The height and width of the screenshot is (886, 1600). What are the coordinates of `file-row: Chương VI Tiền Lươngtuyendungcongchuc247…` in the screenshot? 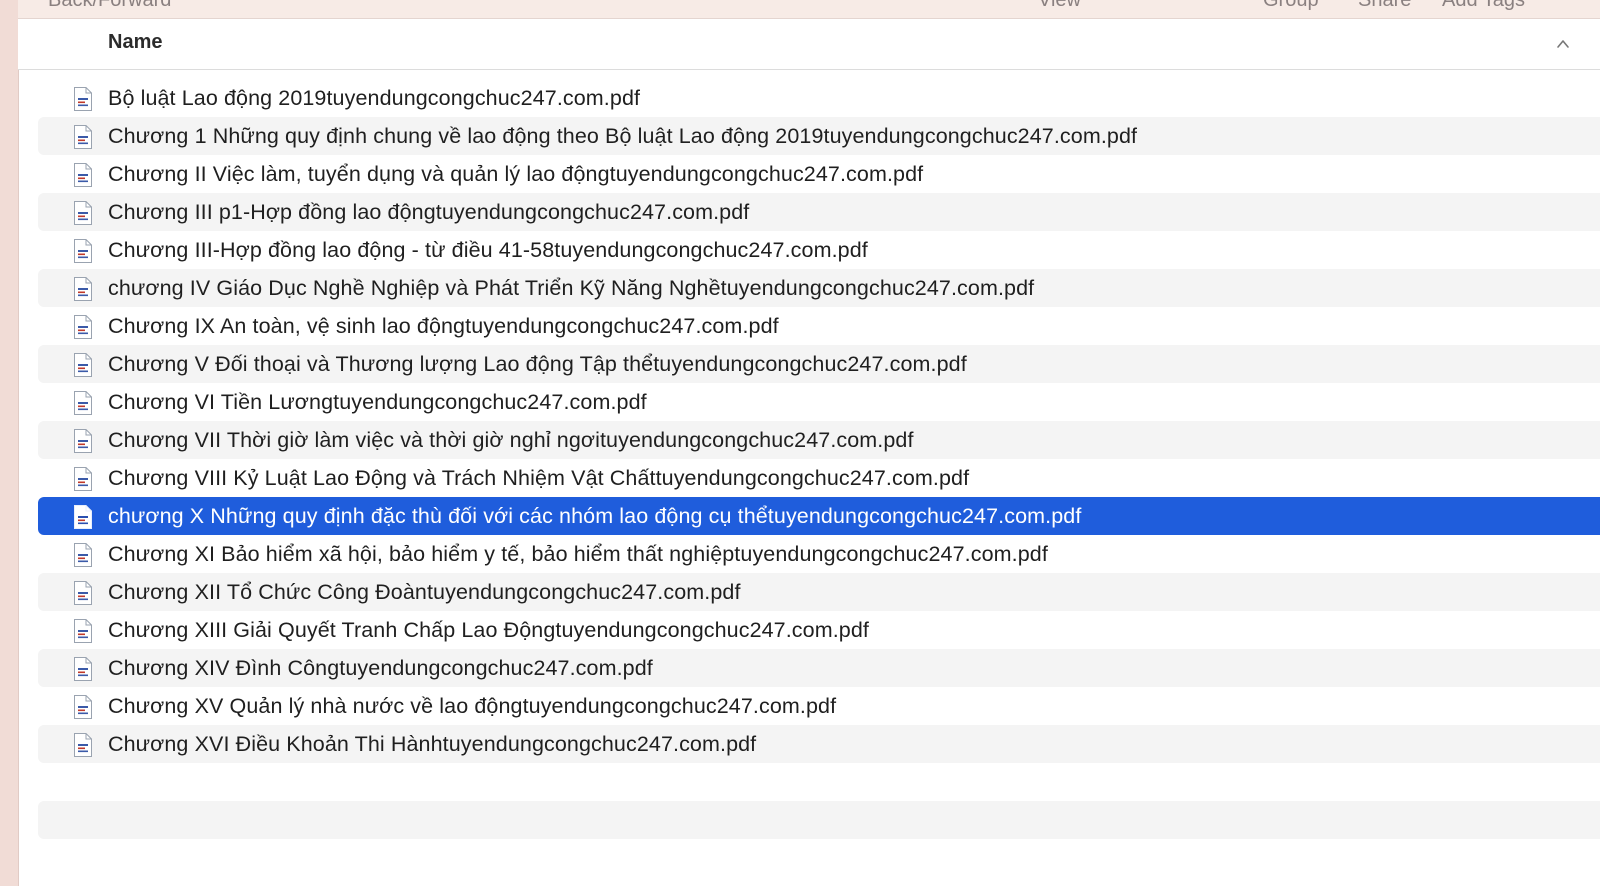 It's located at (819, 402).